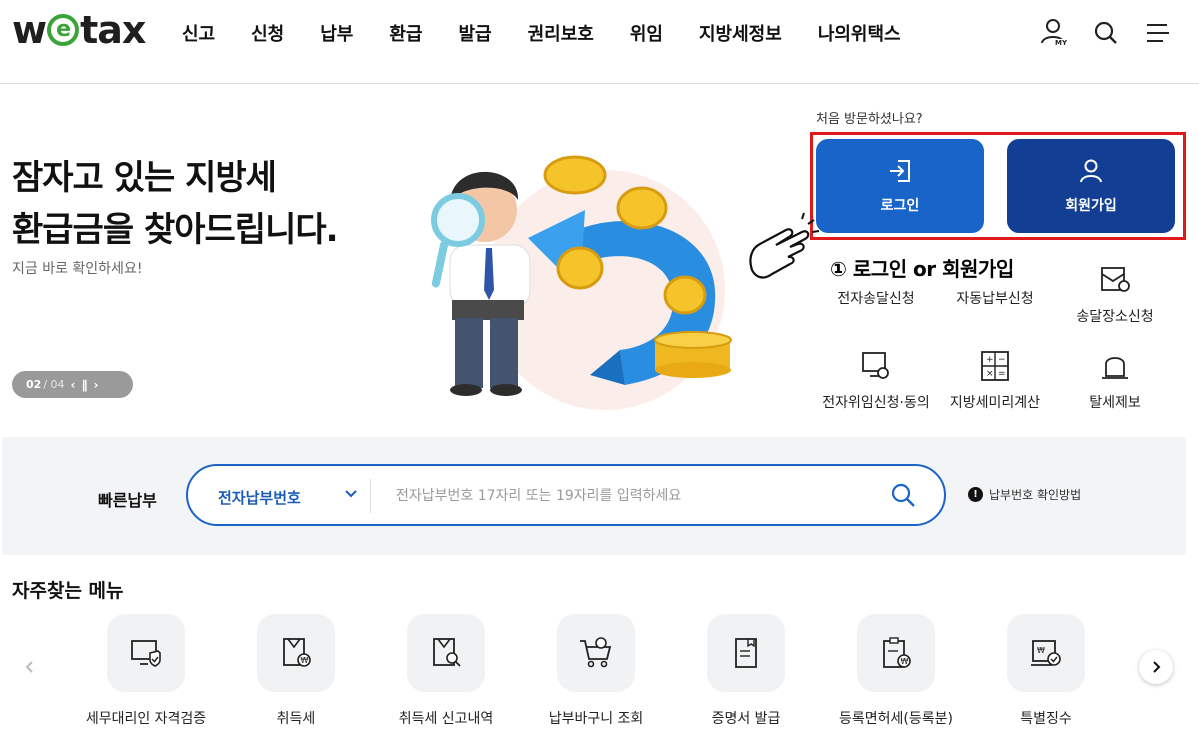  Describe the element at coordinates (475, 33) in the screenshot. I see `nav-item-issue: 발급` at that location.